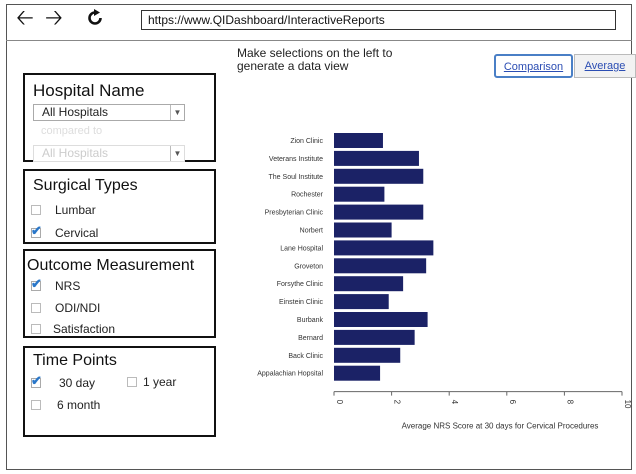  What do you see at coordinates (605, 66) in the screenshot?
I see `tab-average: Average` at bounding box center [605, 66].